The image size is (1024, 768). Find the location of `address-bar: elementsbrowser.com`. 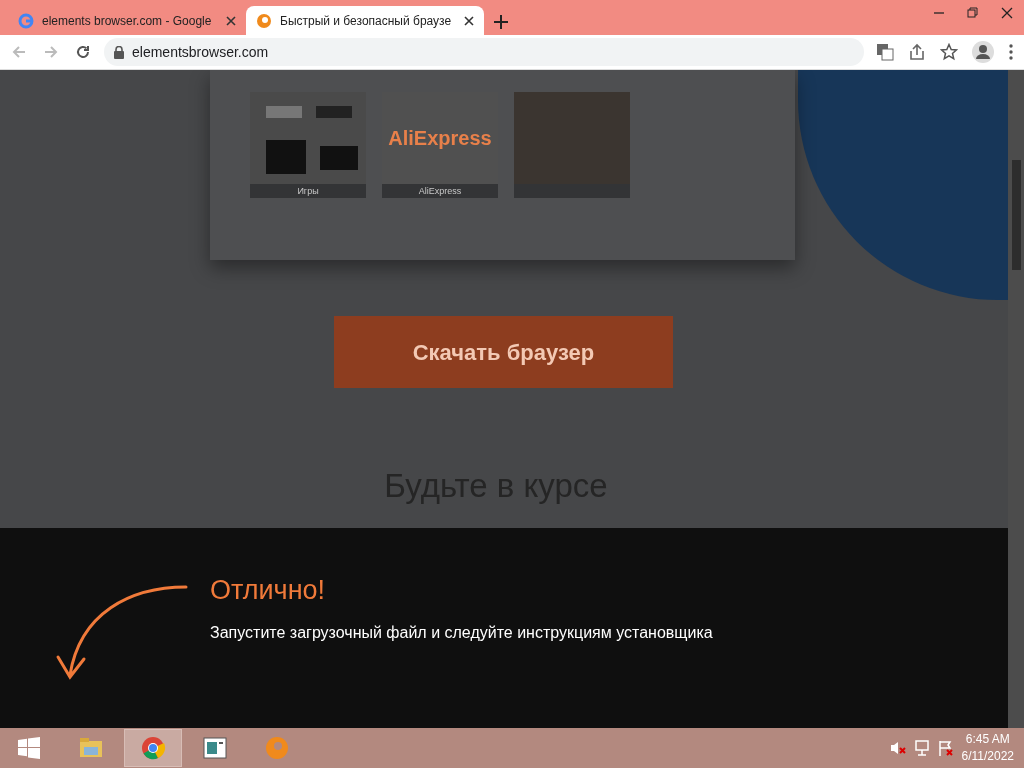

address-bar: elementsbrowser.com is located at coordinates (484, 52).